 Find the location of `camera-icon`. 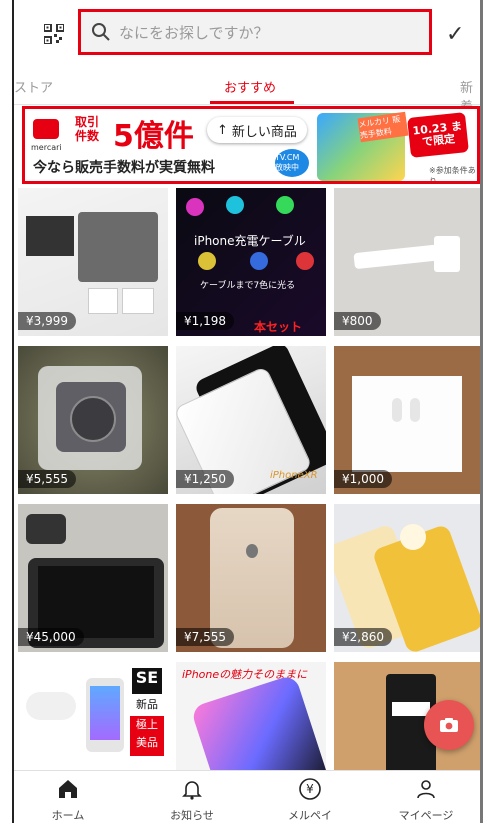

camera-icon is located at coordinates (449, 725).